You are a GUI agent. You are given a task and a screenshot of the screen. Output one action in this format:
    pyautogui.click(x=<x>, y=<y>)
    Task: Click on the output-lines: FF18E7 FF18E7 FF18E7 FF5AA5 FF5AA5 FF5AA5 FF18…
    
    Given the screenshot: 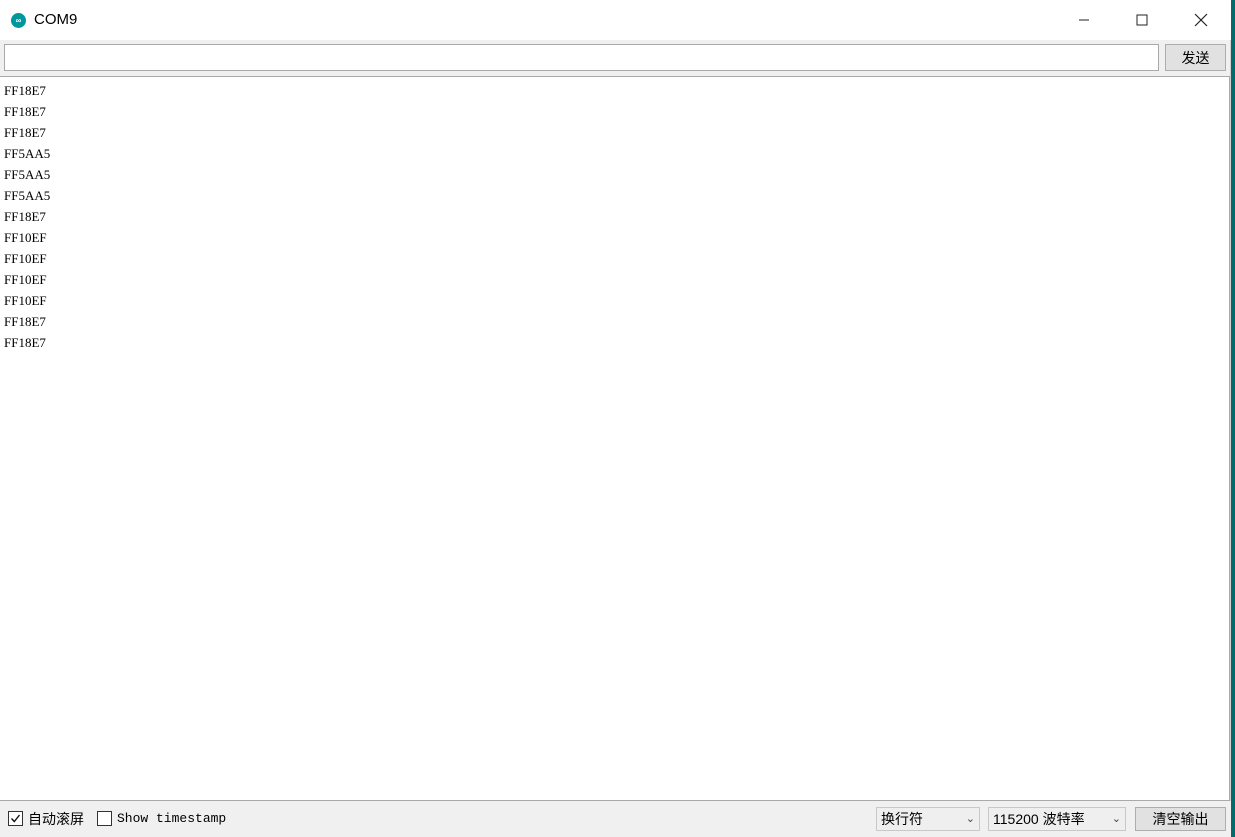 What is the action you would take?
    pyautogui.click(x=27, y=219)
    